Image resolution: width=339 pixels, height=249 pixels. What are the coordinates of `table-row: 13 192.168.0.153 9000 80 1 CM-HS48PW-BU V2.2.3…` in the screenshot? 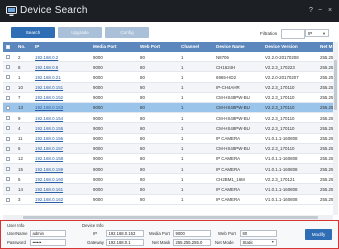 It's located at (169, 108).